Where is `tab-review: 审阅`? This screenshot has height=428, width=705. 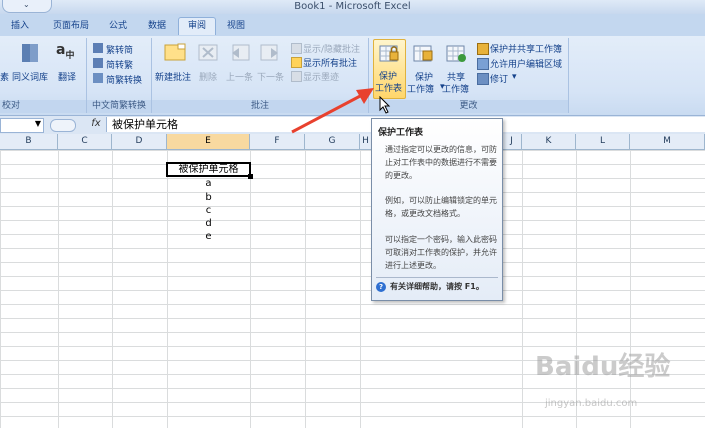 tab-review: 审阅 is located at coordinates (197, 26).